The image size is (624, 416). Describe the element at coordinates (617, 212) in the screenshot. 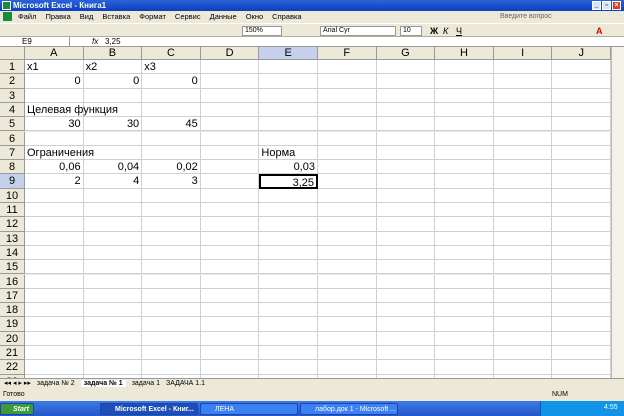

I see `vertical-scrollbar` at that location.